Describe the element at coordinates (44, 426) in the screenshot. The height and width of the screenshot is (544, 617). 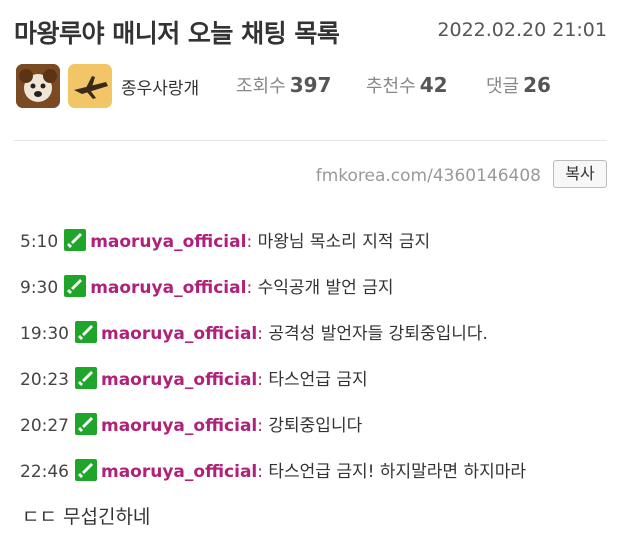
I see `chat-time: 20:27` at that location.